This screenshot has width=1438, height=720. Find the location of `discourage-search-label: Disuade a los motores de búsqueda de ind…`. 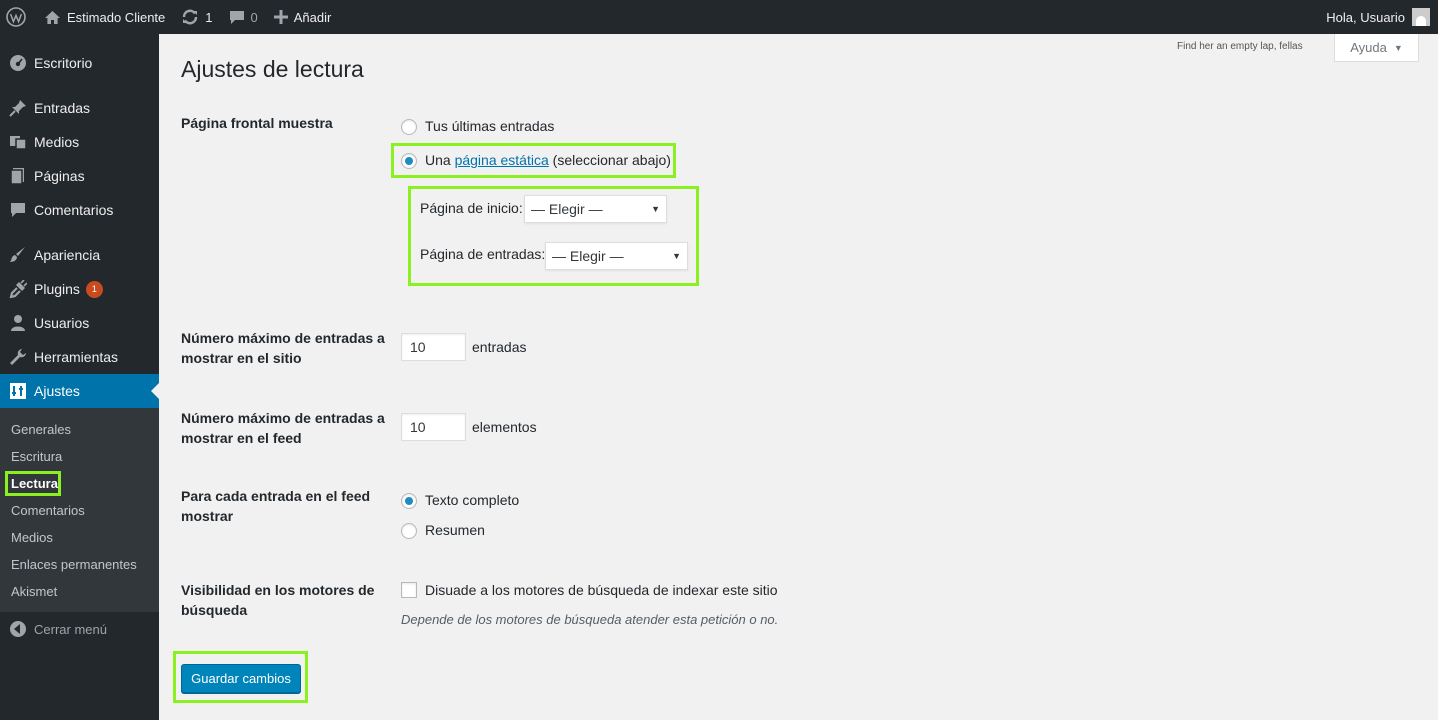

discourage-search-label: Disuade a los motores de búsqueda de ind… is located at coordinates (601, 590).